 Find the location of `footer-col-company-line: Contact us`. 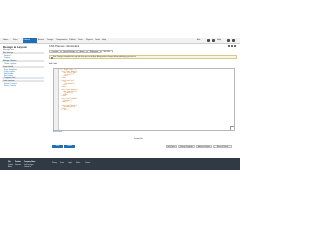

footer-col-company-line: Contact us is located at coordinates (27, 167).